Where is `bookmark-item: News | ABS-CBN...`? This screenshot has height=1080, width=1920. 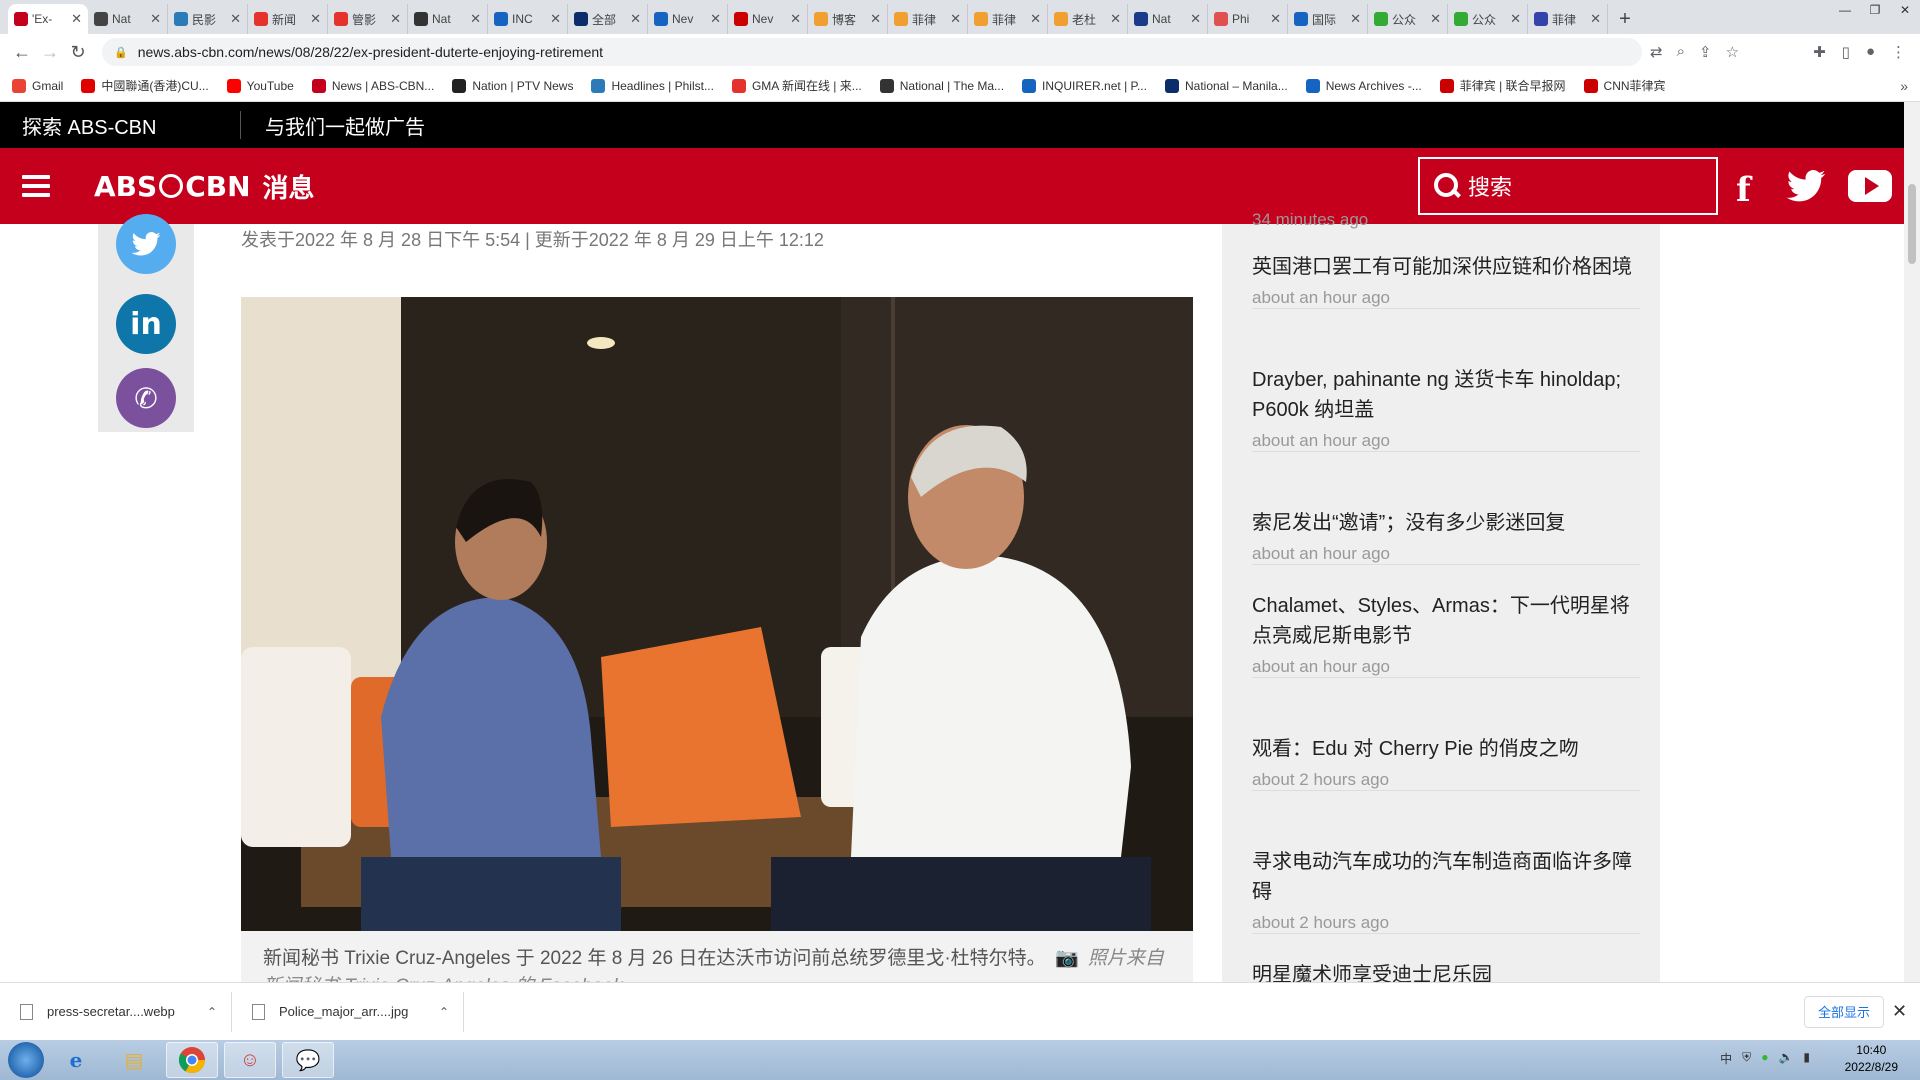 bookmark-item: News | ABS-CBN... is located at coordinates (372, 85).